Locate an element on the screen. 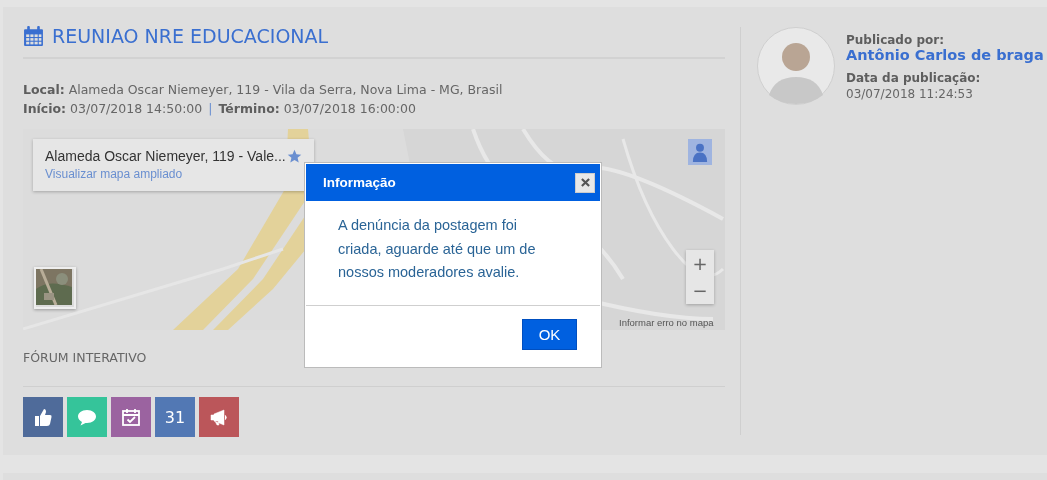  announce-button is located at coordinates (219, 417).